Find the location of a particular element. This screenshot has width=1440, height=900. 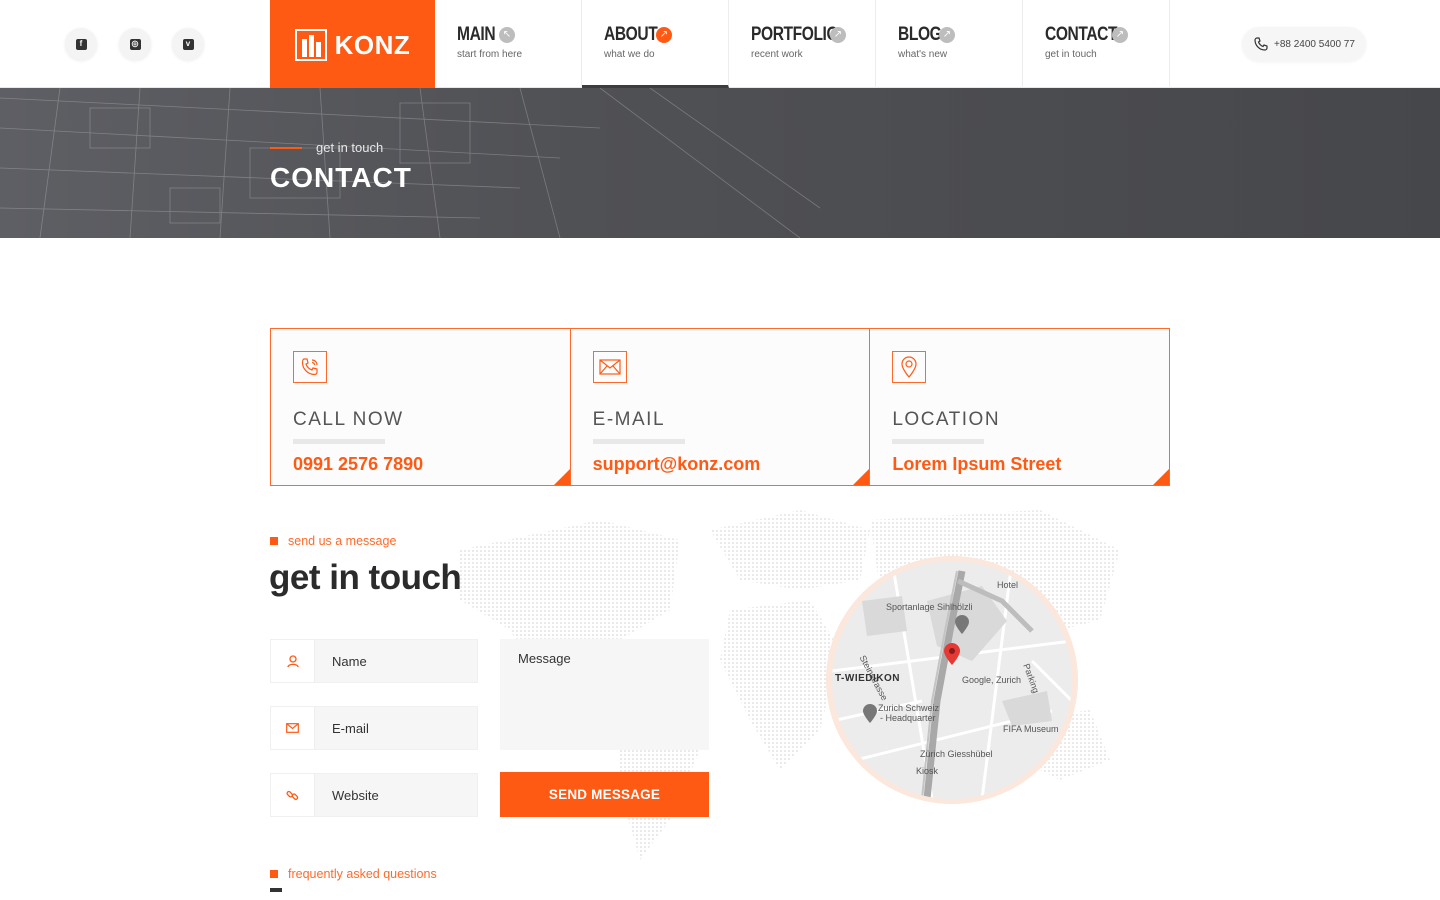

card-value: Lorem Ipsum Street is located at coordinates (977, 464).